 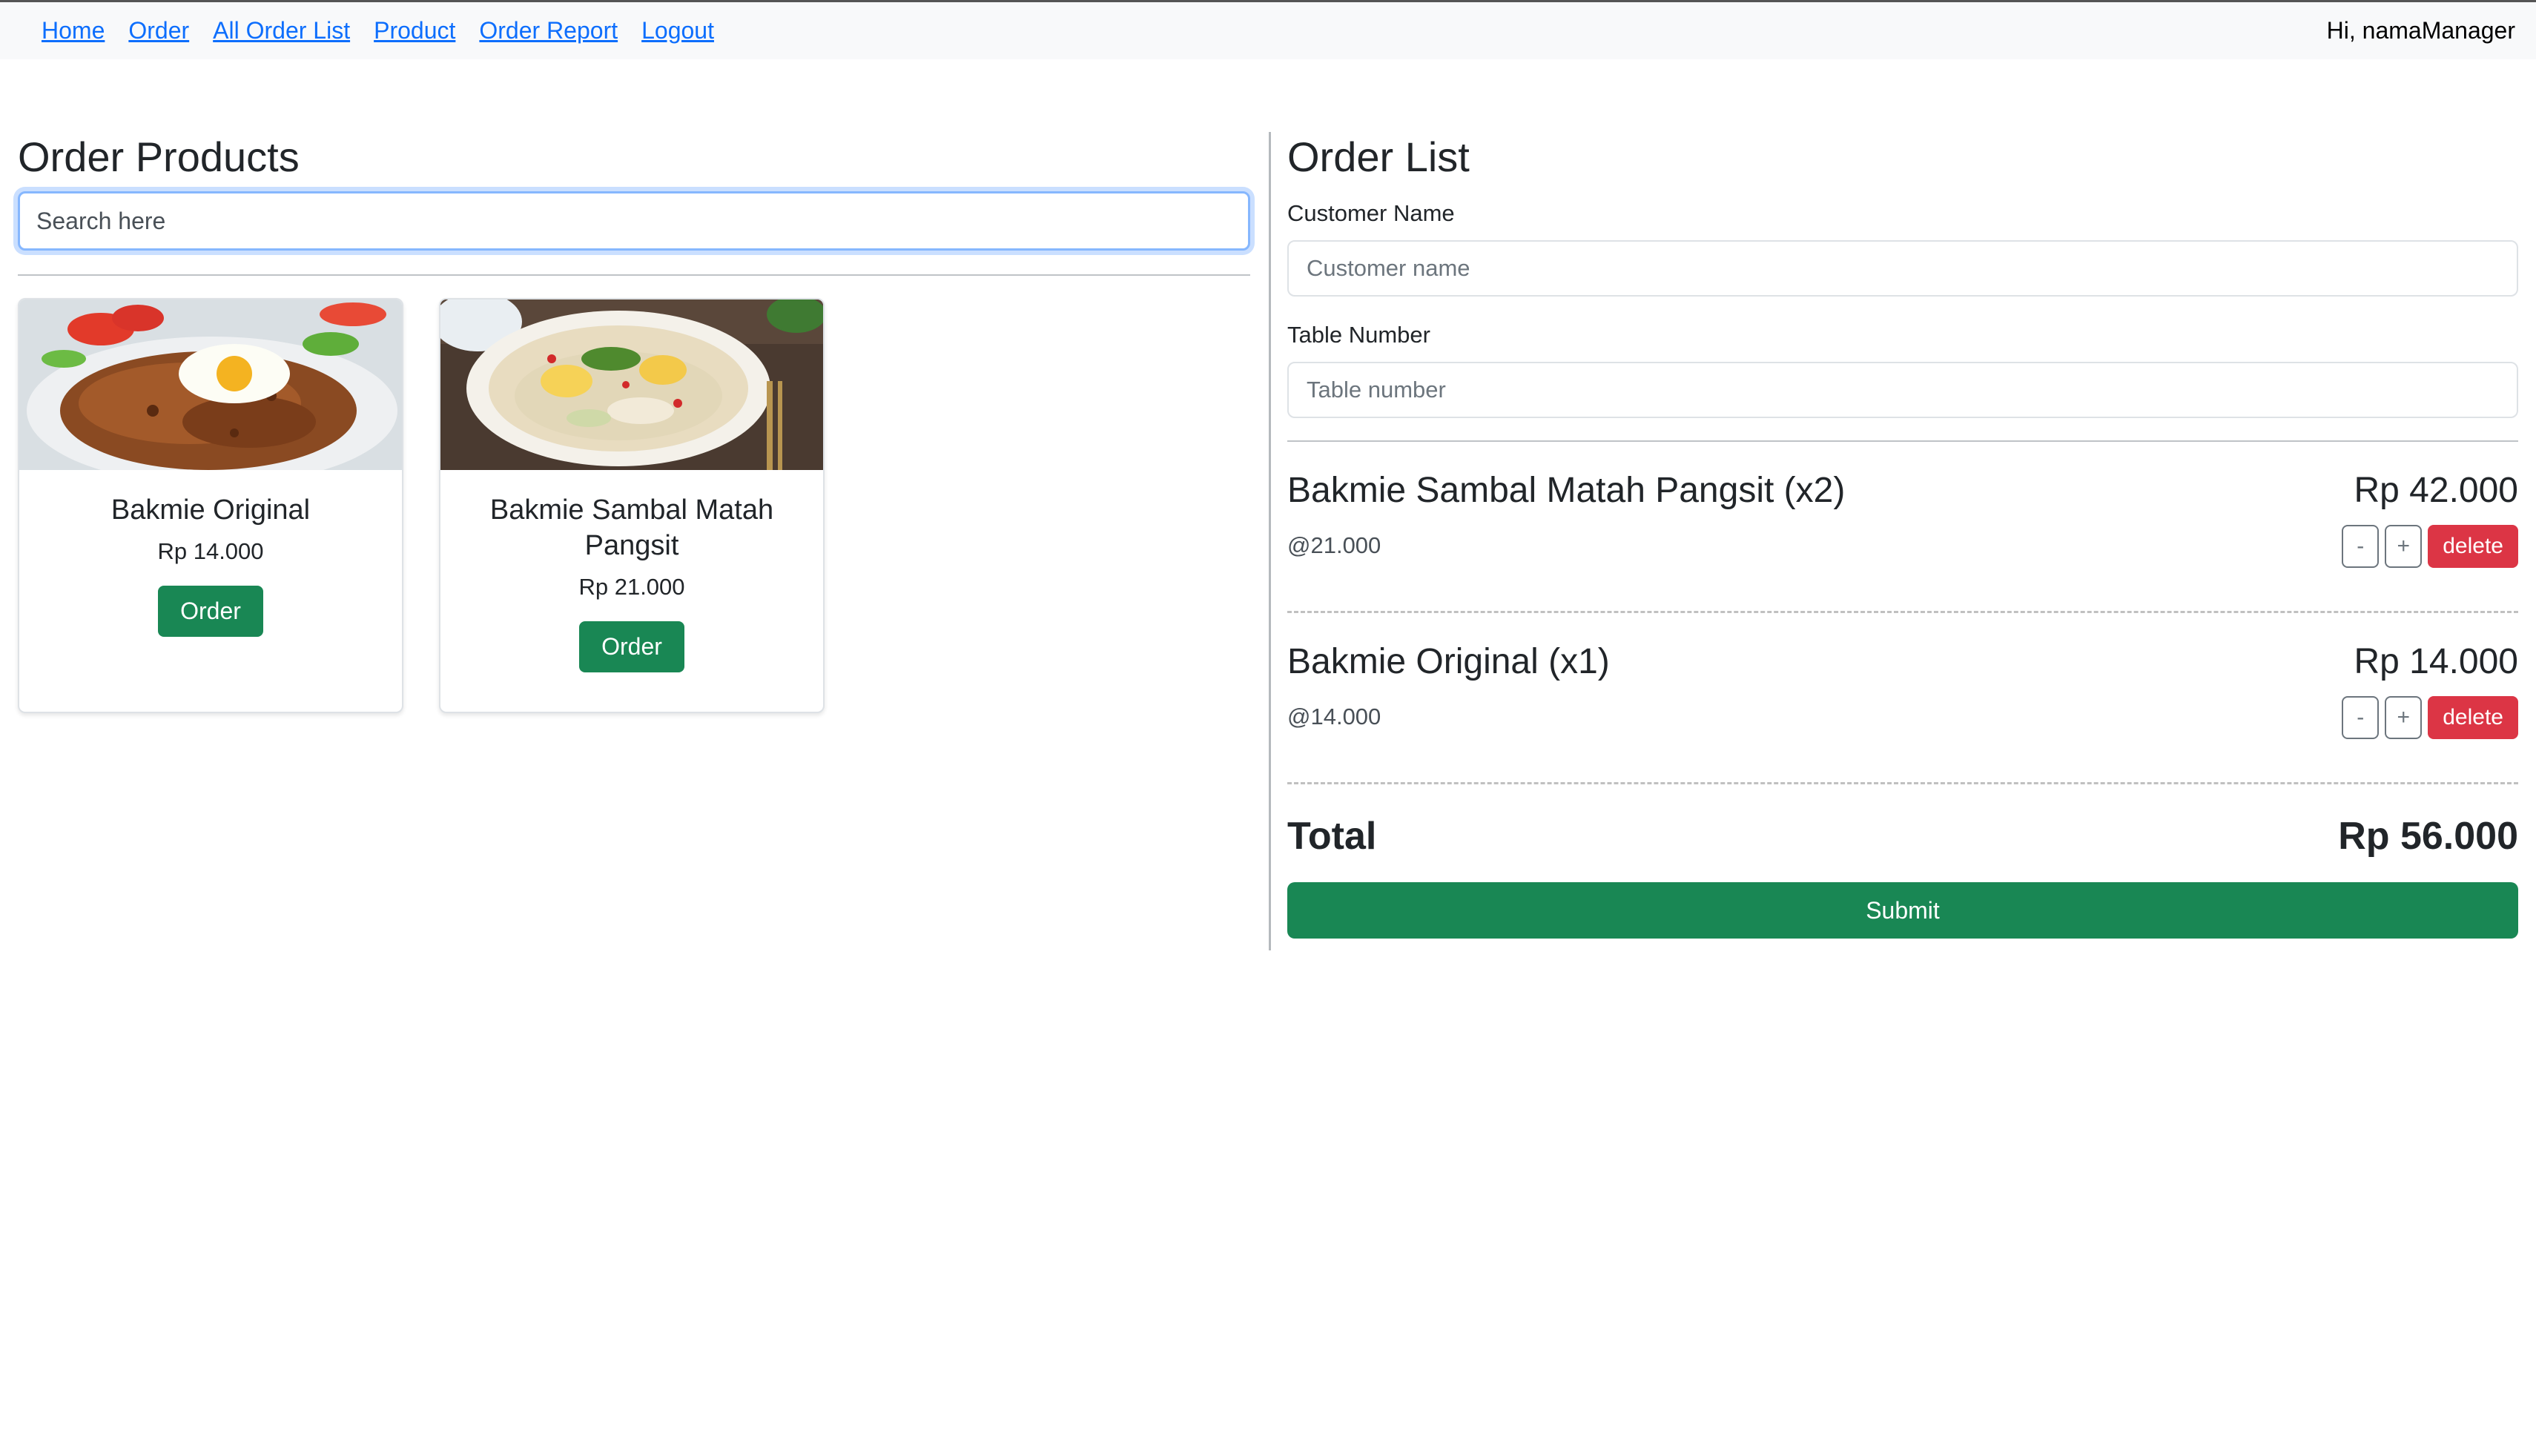 What do you see at coordinates (1358, 335) in the screenshot?
I see `table-number-label: Table Number` at bounding box center [1358, 335].